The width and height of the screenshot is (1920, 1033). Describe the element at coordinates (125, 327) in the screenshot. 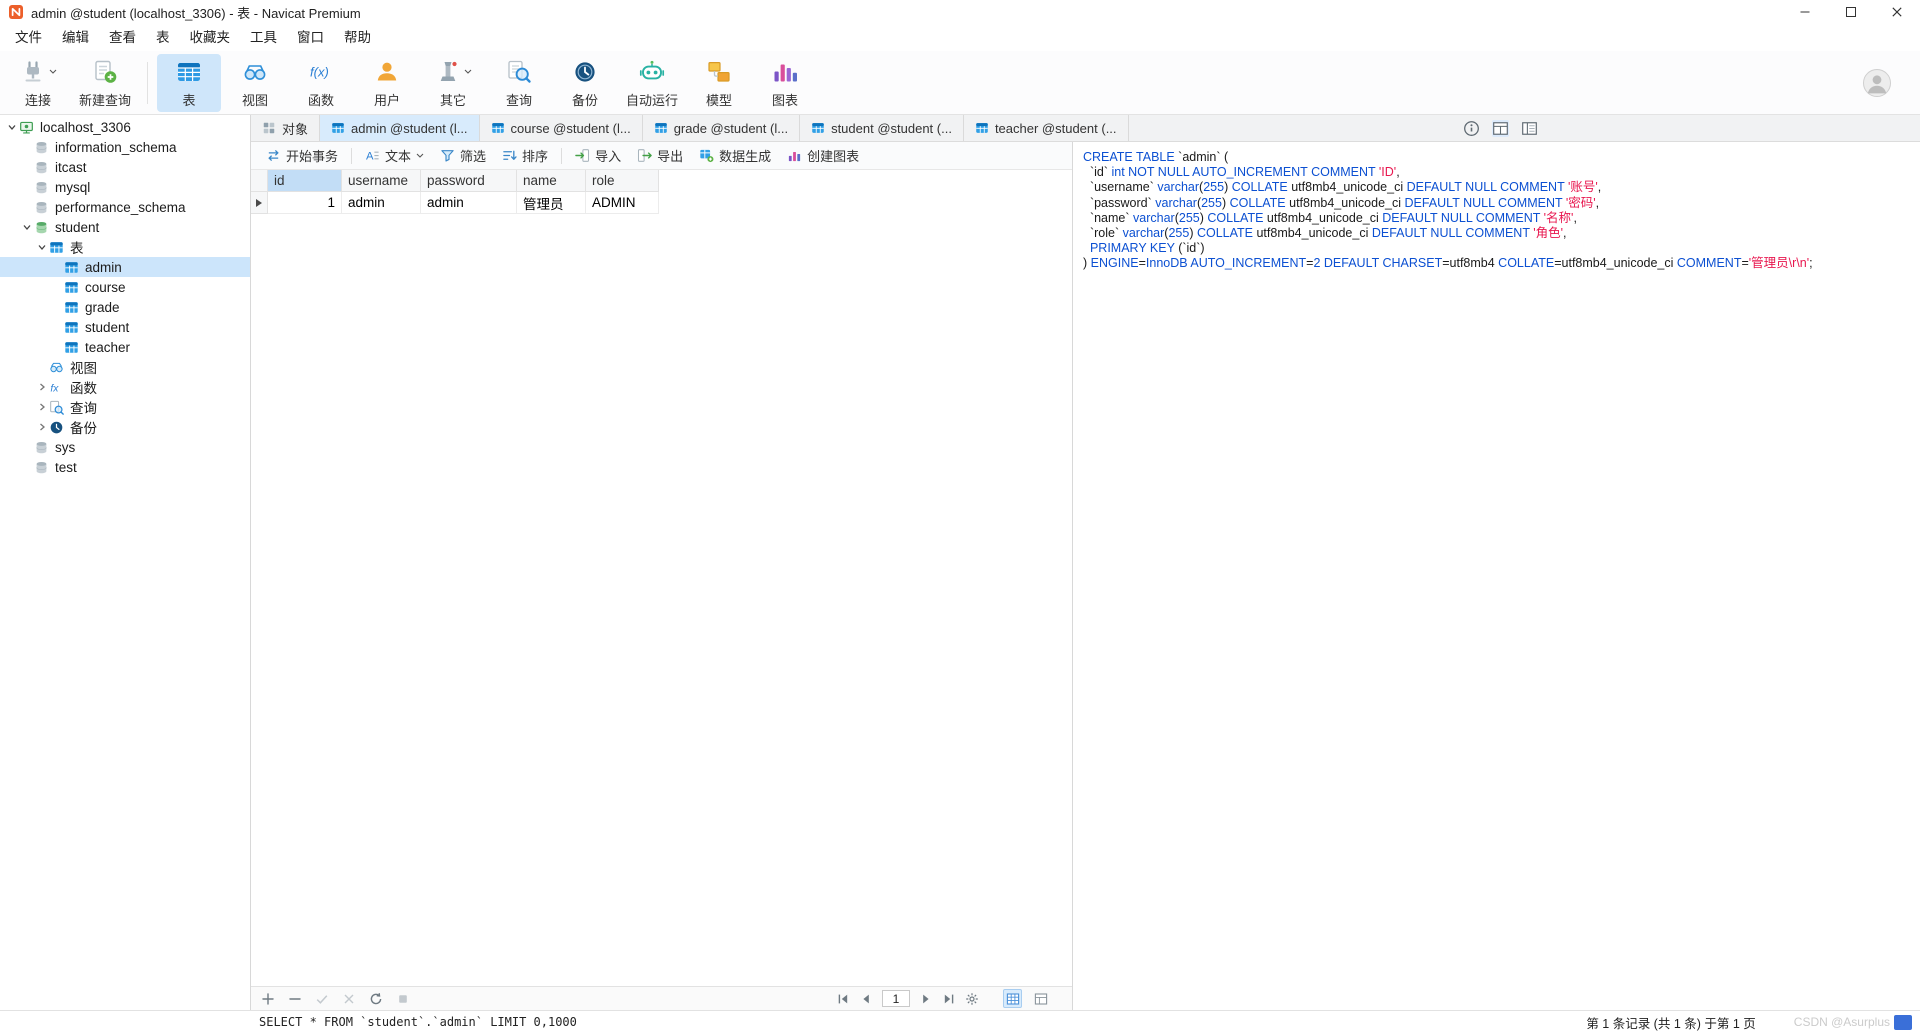

I see `tree-item-table-student: student` at that location.